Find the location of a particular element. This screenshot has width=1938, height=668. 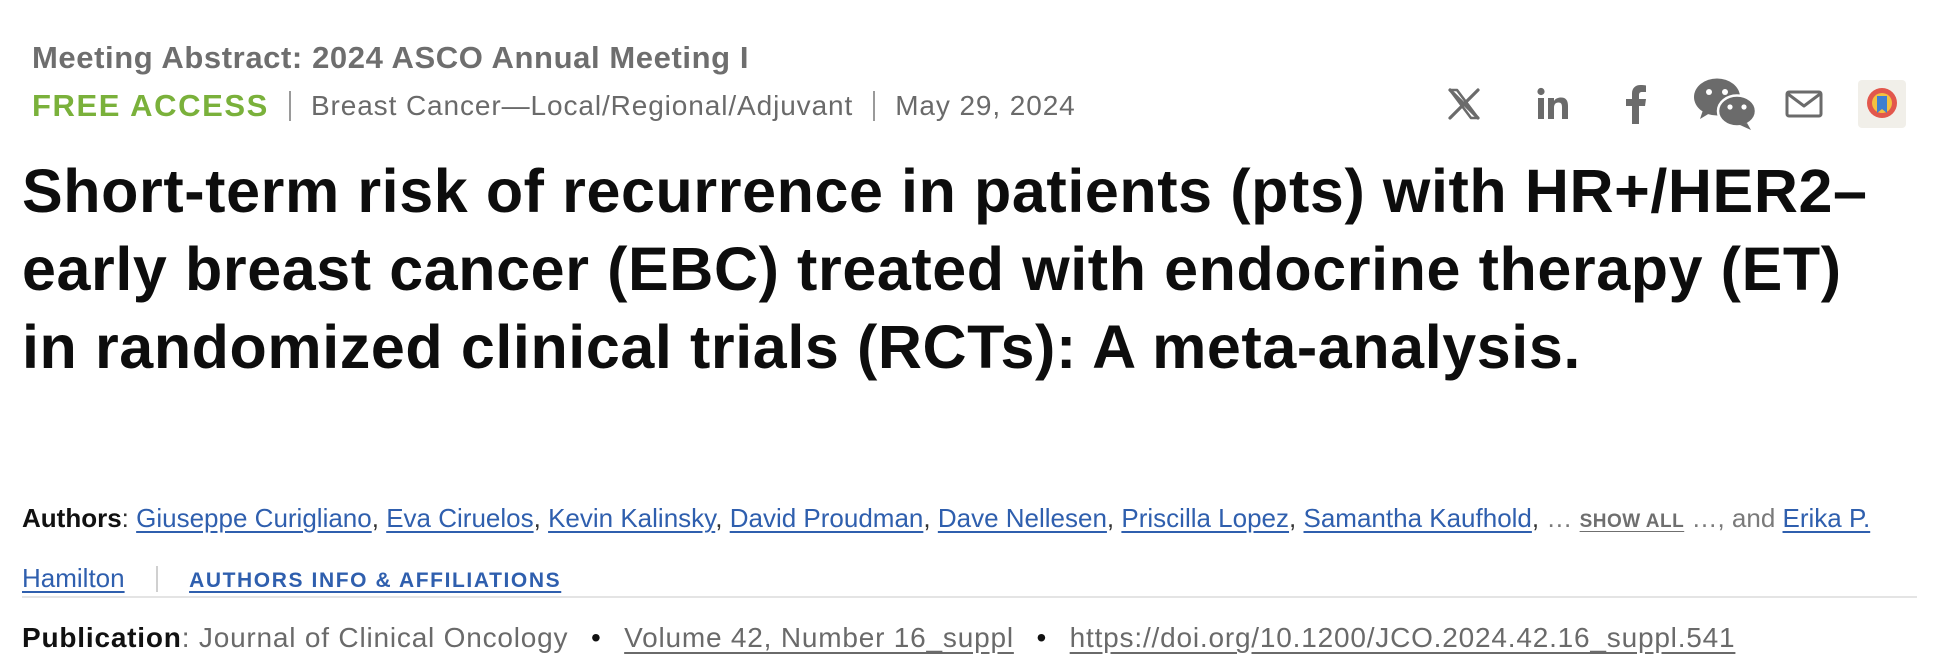

authors-info-affiliations-link: AUTHORS INFO & AFFILIATIONS is located at coordinates (375, 580).